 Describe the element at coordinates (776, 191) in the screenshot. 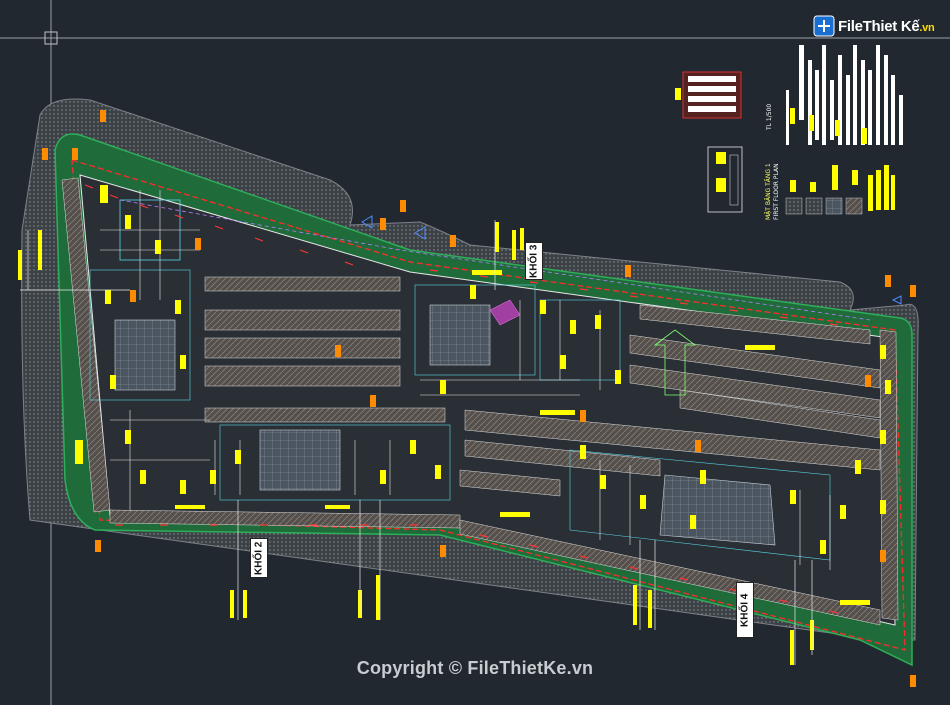

I see `legend-title-en: FIRST FLOOR PLAN` at that location.